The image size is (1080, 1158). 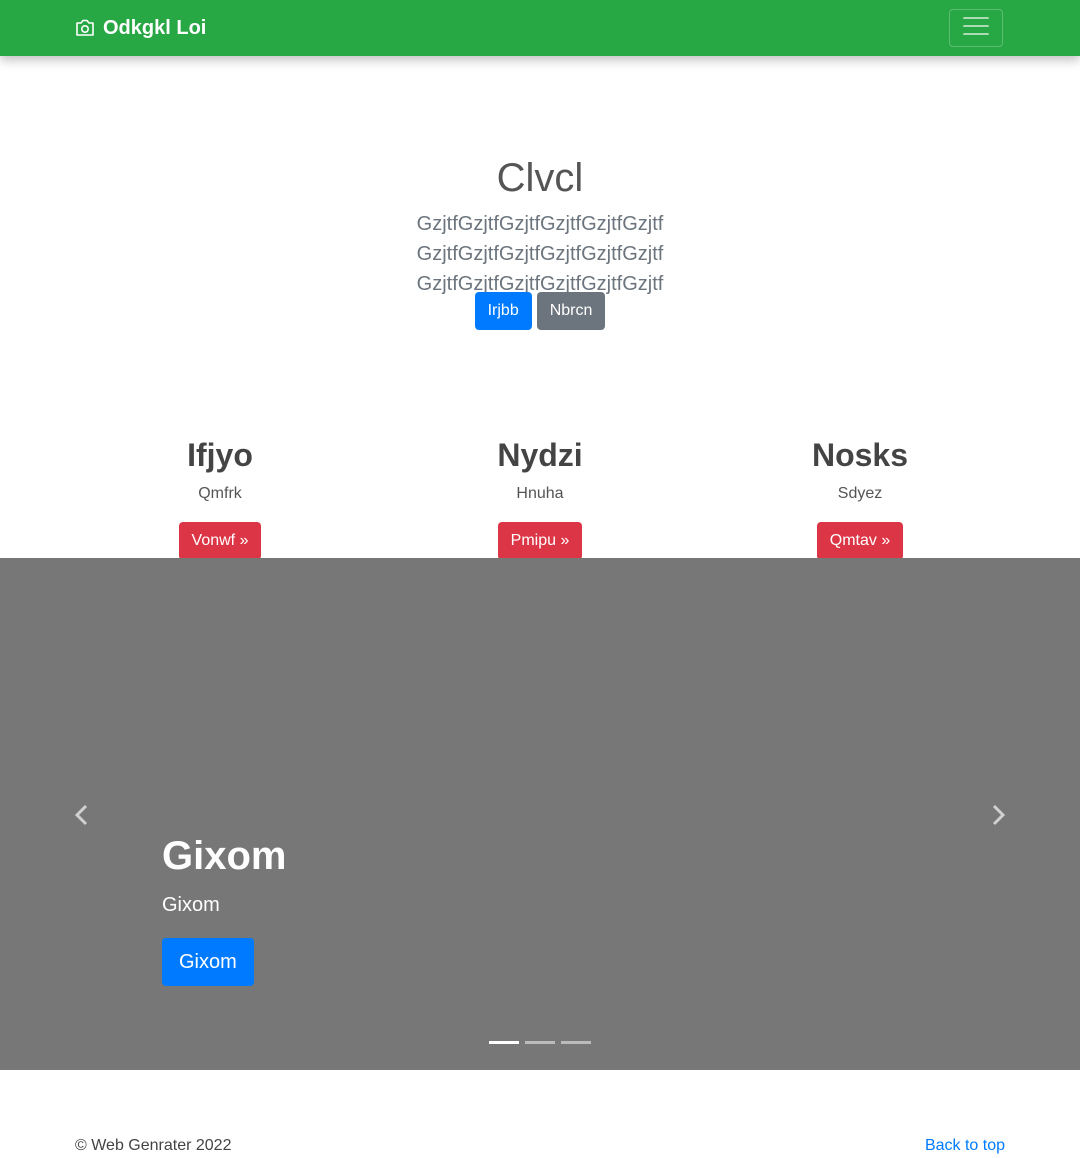 I want to click on feature-button: Qmtav », so click(x=860, y=541).